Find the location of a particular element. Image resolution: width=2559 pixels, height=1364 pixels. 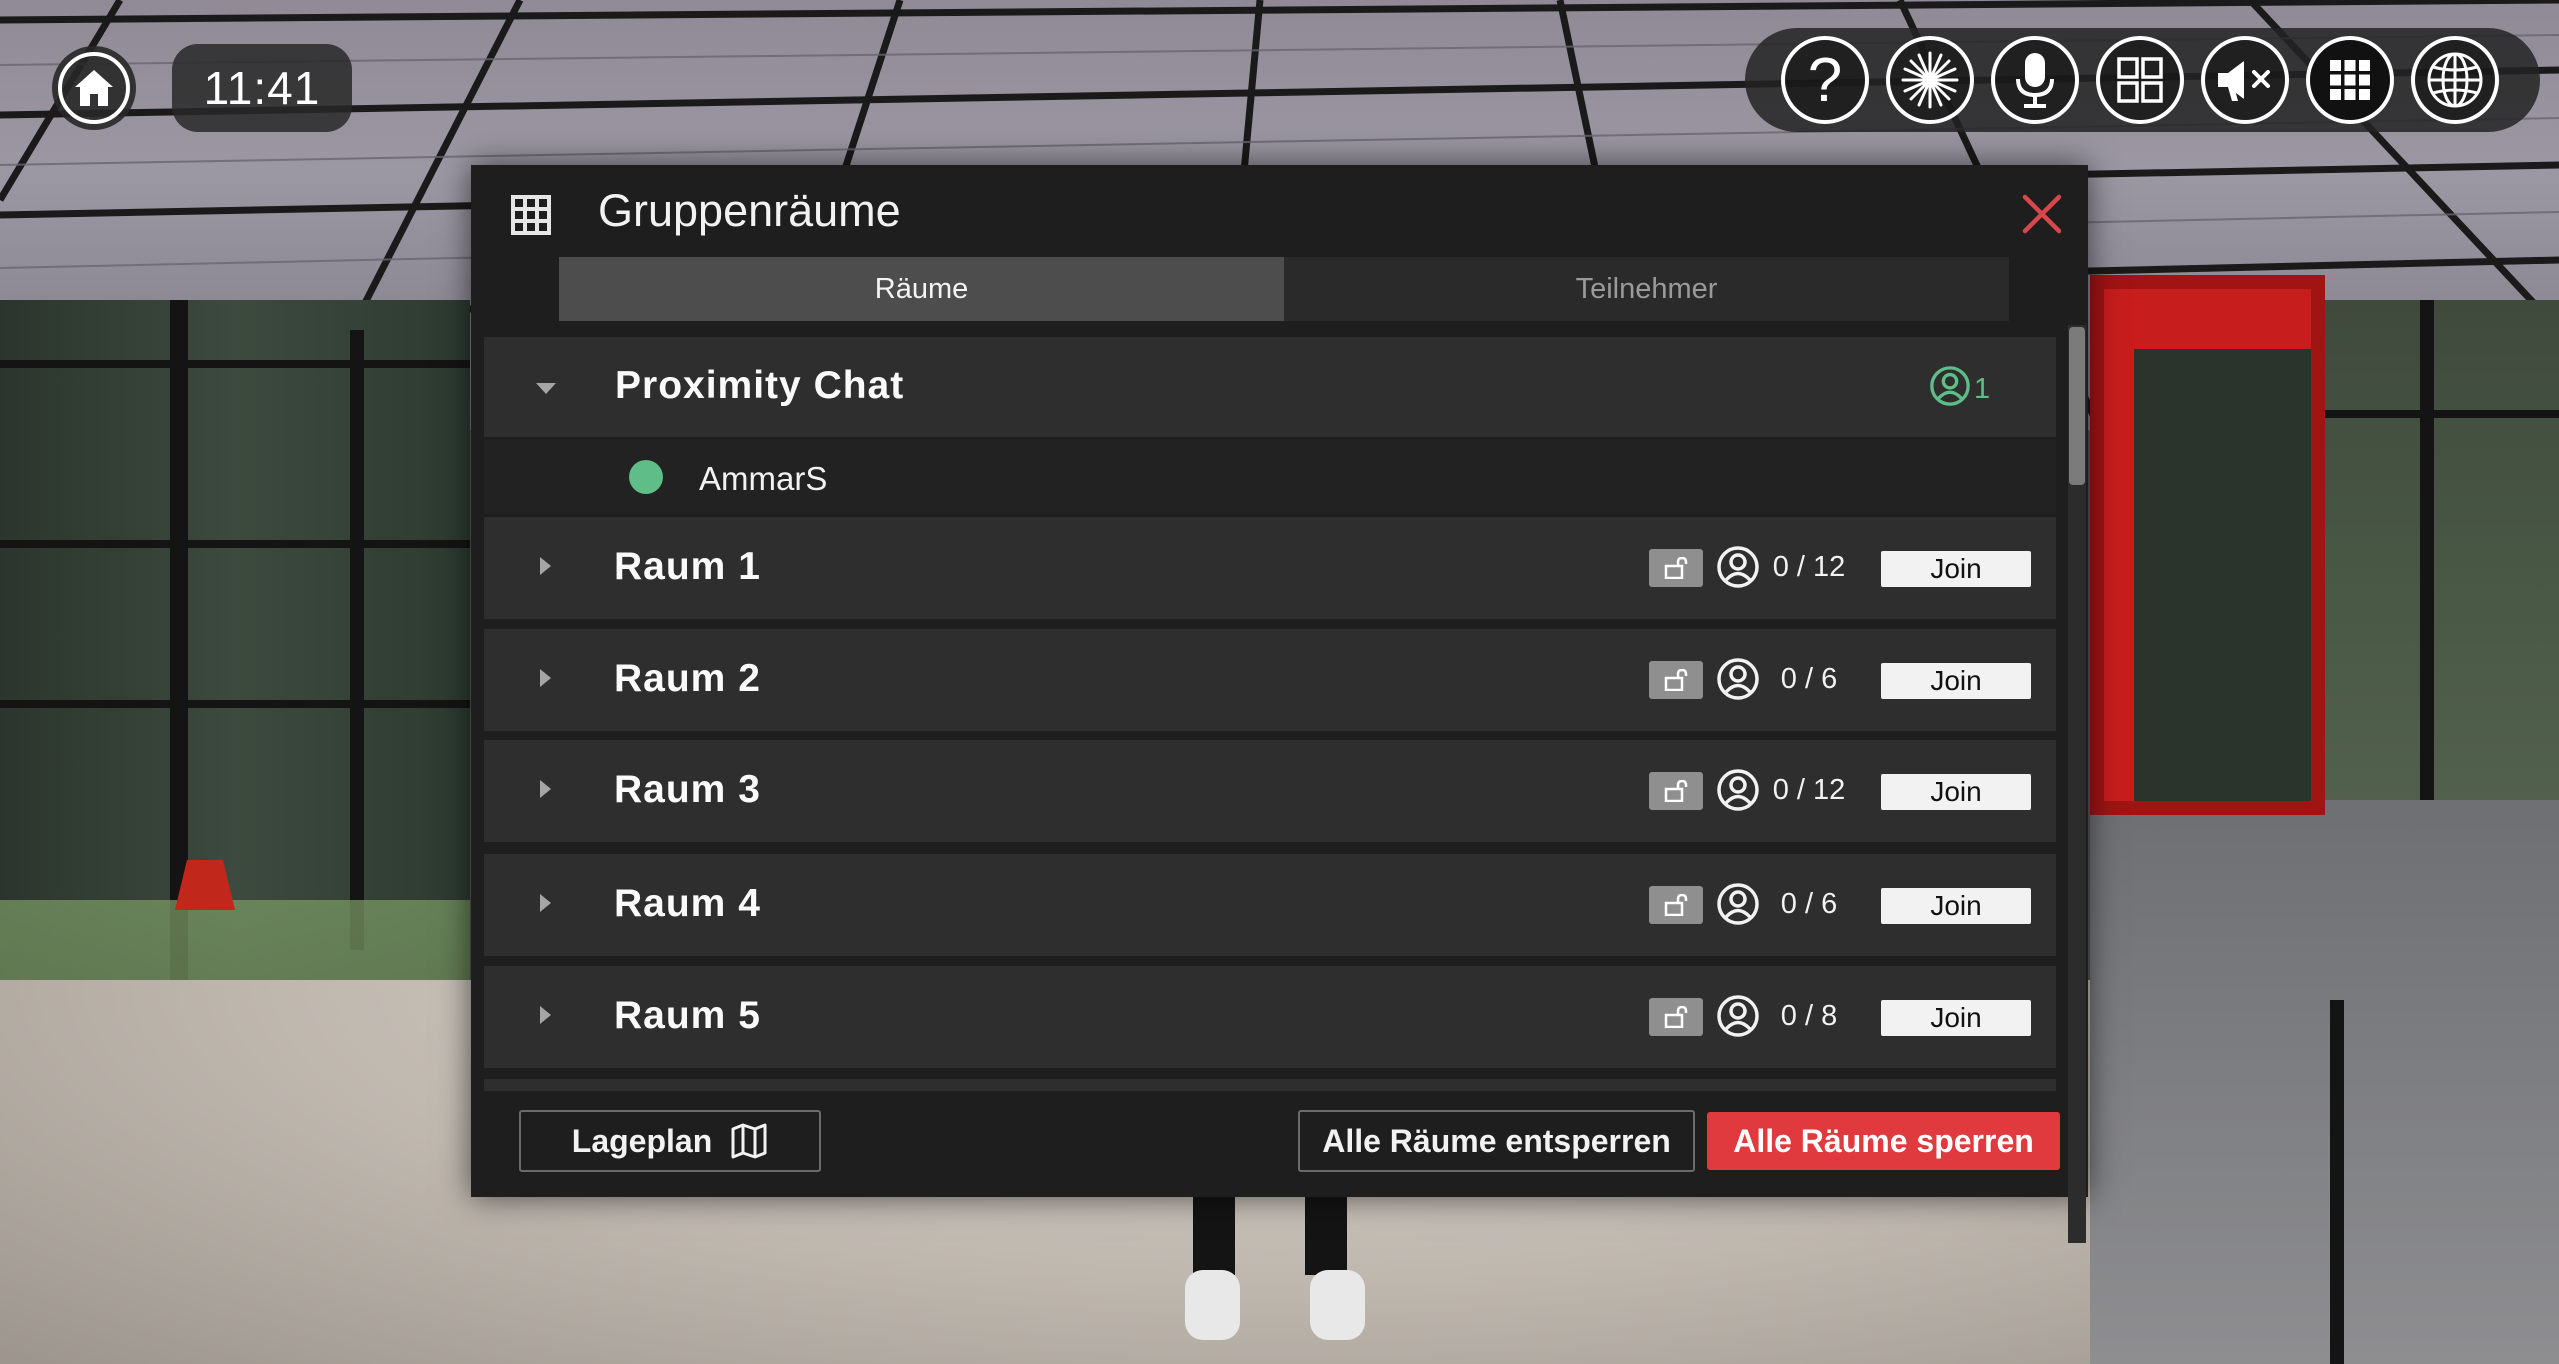

room-name: Raum 5 is located at coordinates (687, 1015).